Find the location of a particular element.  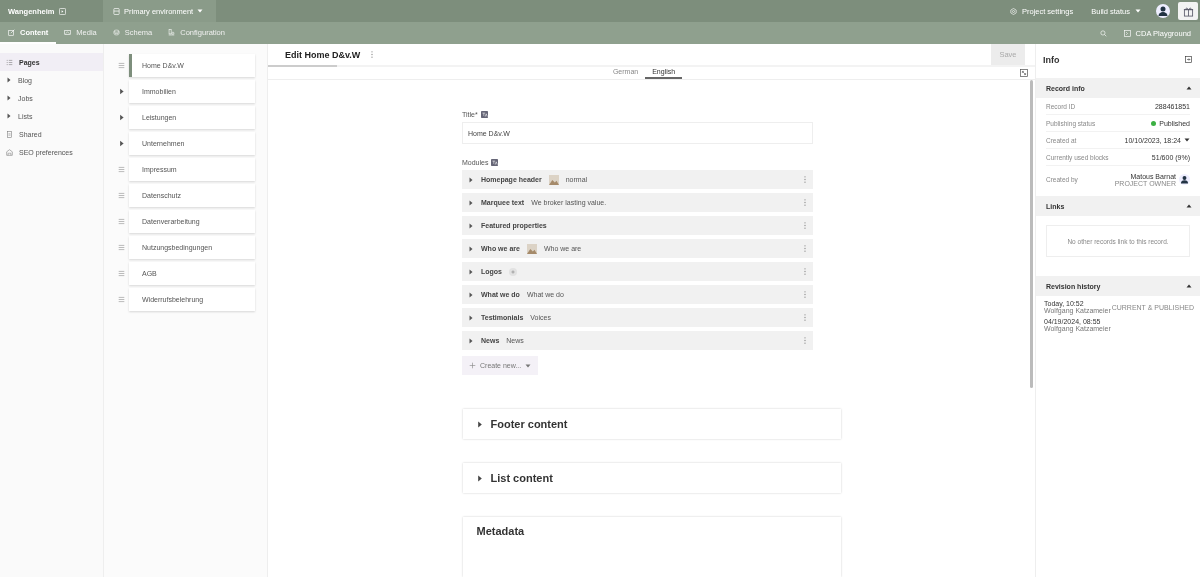

gift-icon is located at coordinates (1188, 11).